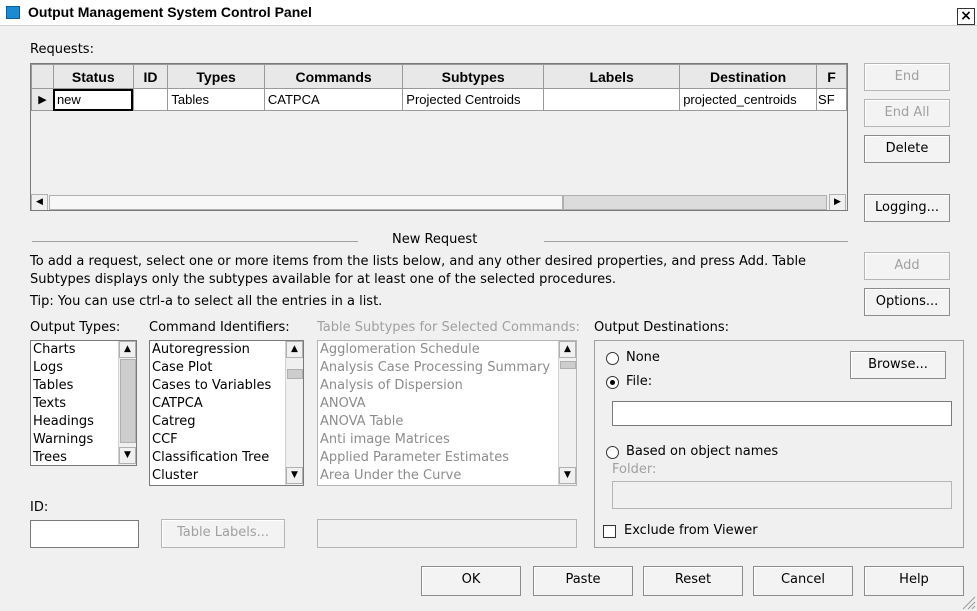 The width and height of the screenshot is (977, 611). I want to click on help-button-label: Help, so click(914, 579).